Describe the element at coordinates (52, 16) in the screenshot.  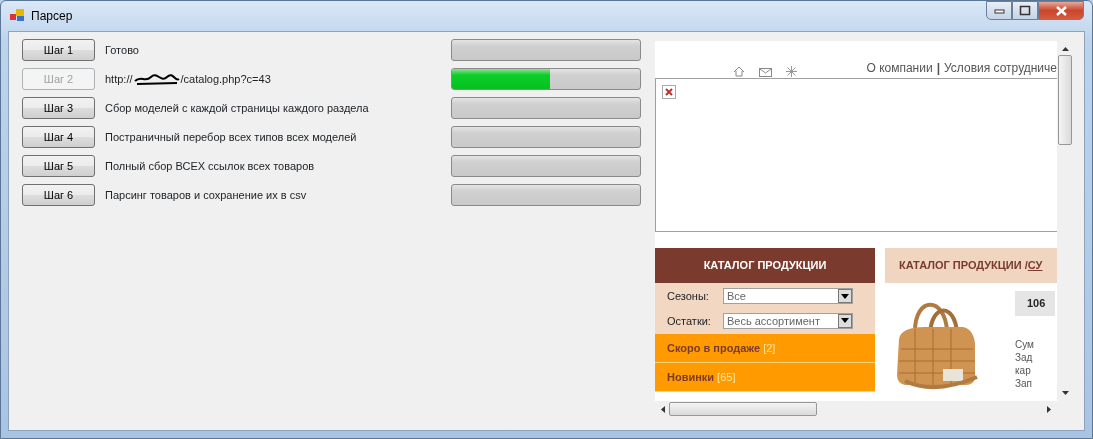
I see `window-title: Парсер` at that location.